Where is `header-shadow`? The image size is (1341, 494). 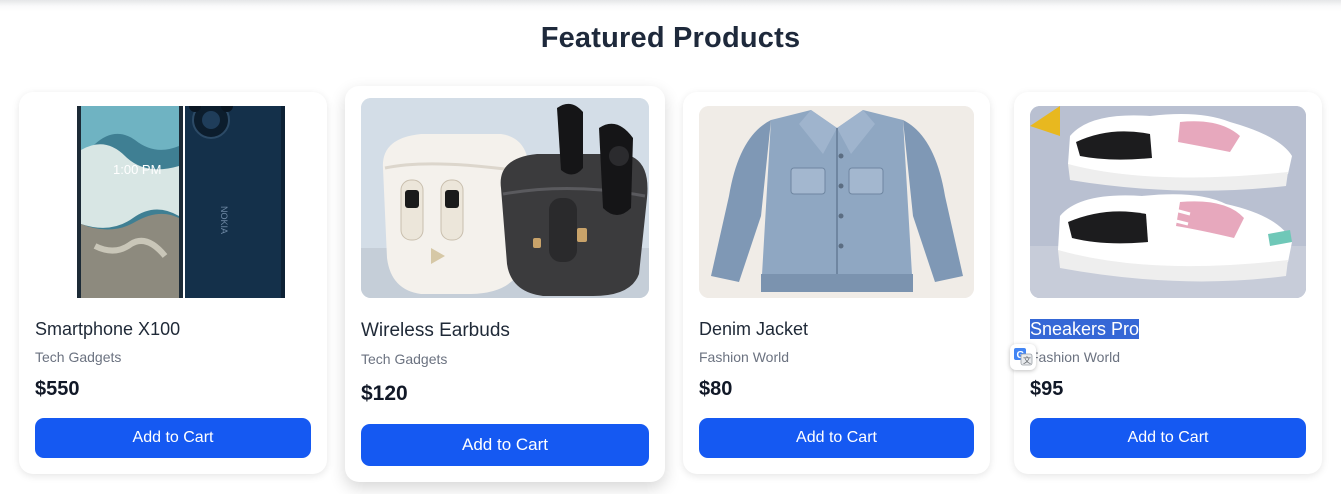
header-shadow is located at coordinates (670, 3).